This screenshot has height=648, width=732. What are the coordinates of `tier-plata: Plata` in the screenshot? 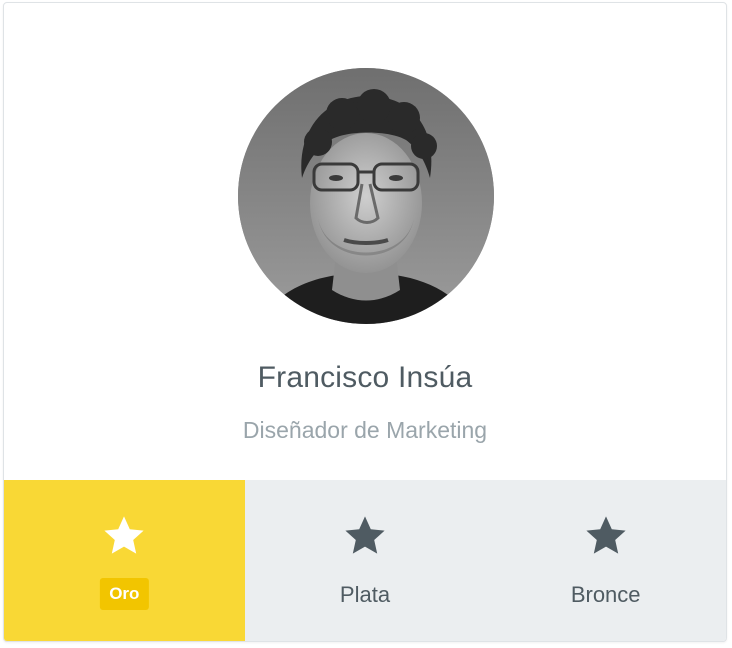 It's located at (365, 560).